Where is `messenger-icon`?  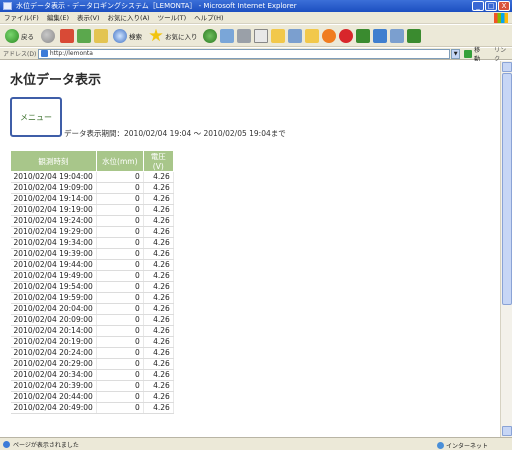 messenger-icon is located at coordinates (328, 35).